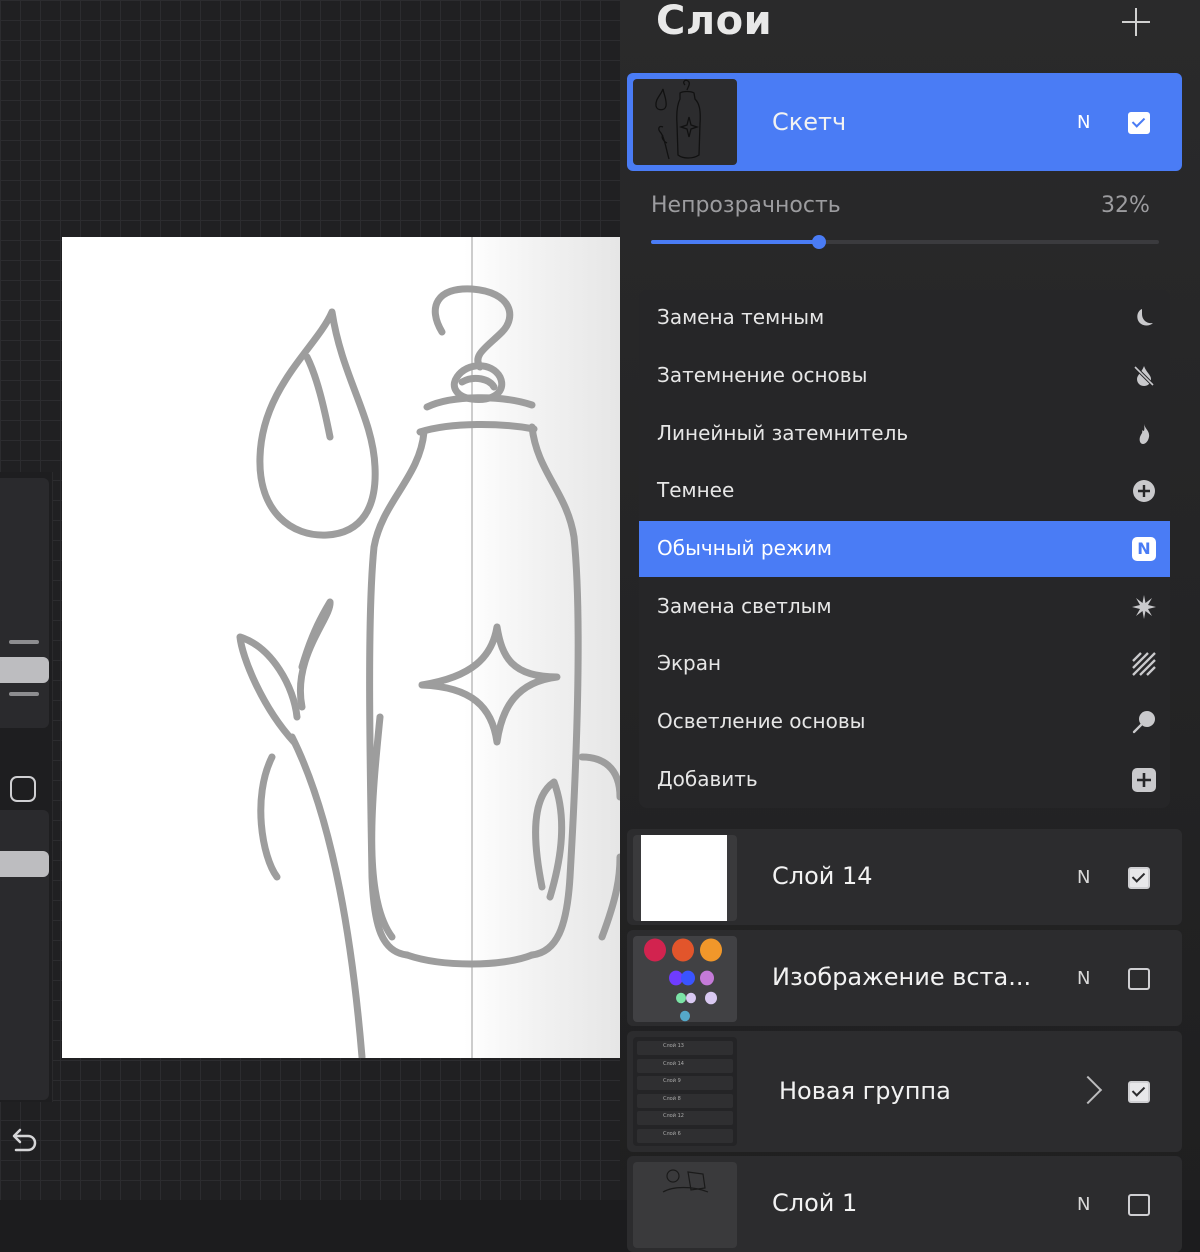 This screenshot has height=1252, width=1200. I want to click on layer-row: Изображение вста... N, so click(904, 978).